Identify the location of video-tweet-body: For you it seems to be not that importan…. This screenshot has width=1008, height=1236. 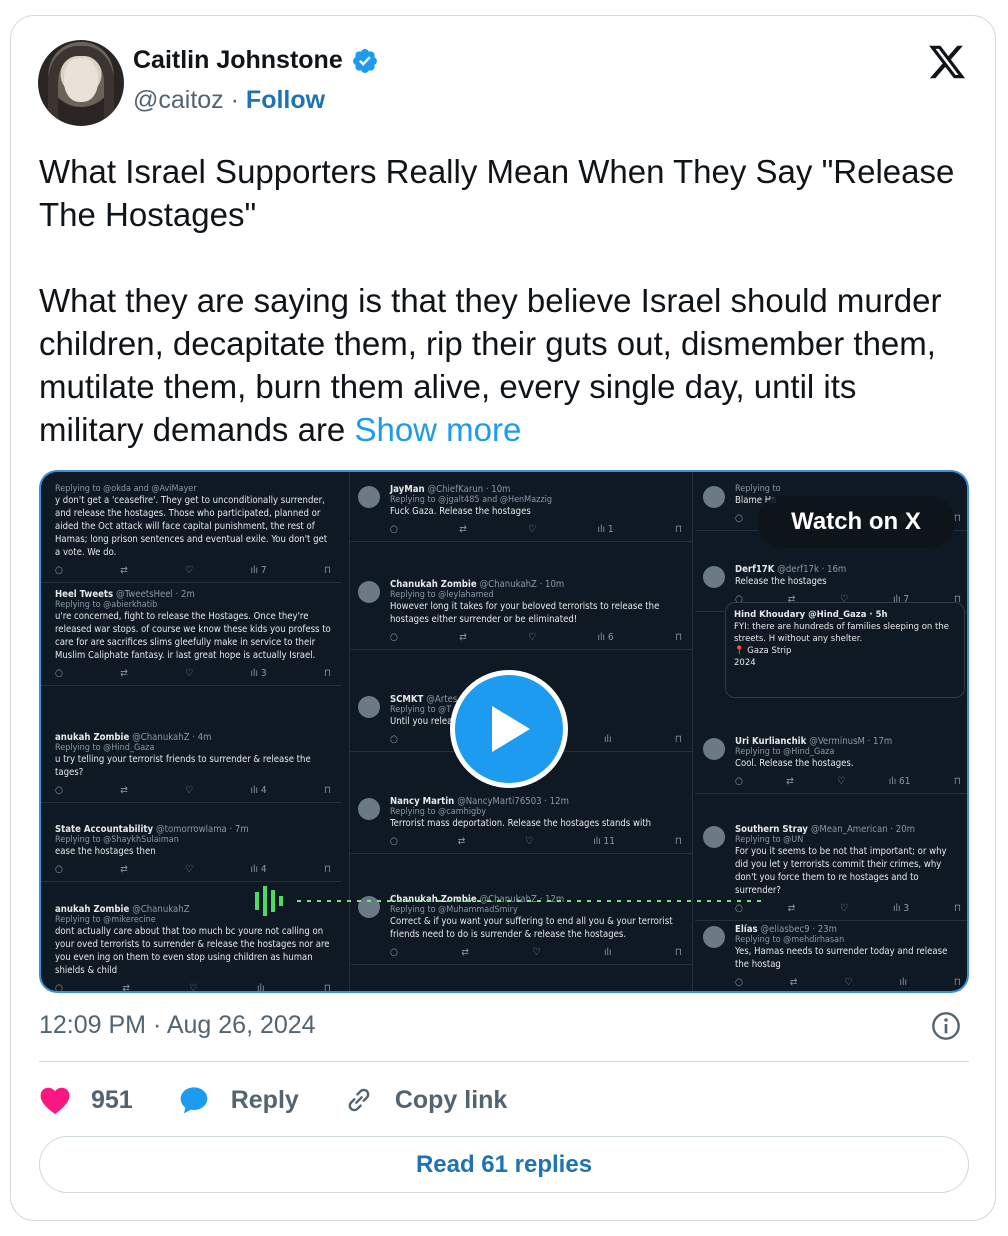
(841, 871).